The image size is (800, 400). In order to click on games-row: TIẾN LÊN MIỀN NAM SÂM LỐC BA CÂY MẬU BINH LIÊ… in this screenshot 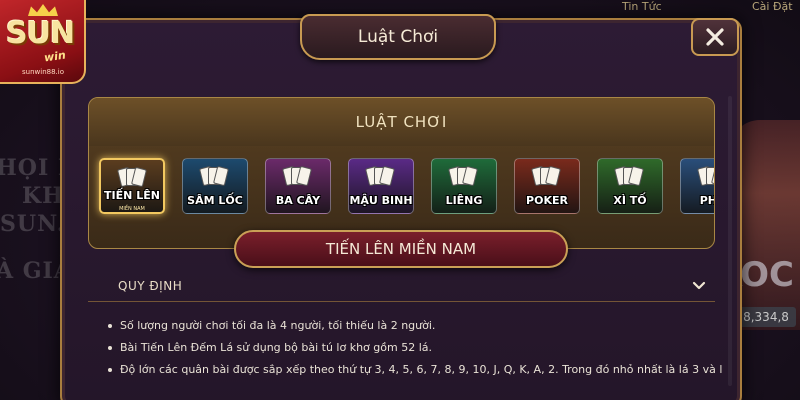, I will do `click(405, 188)`.